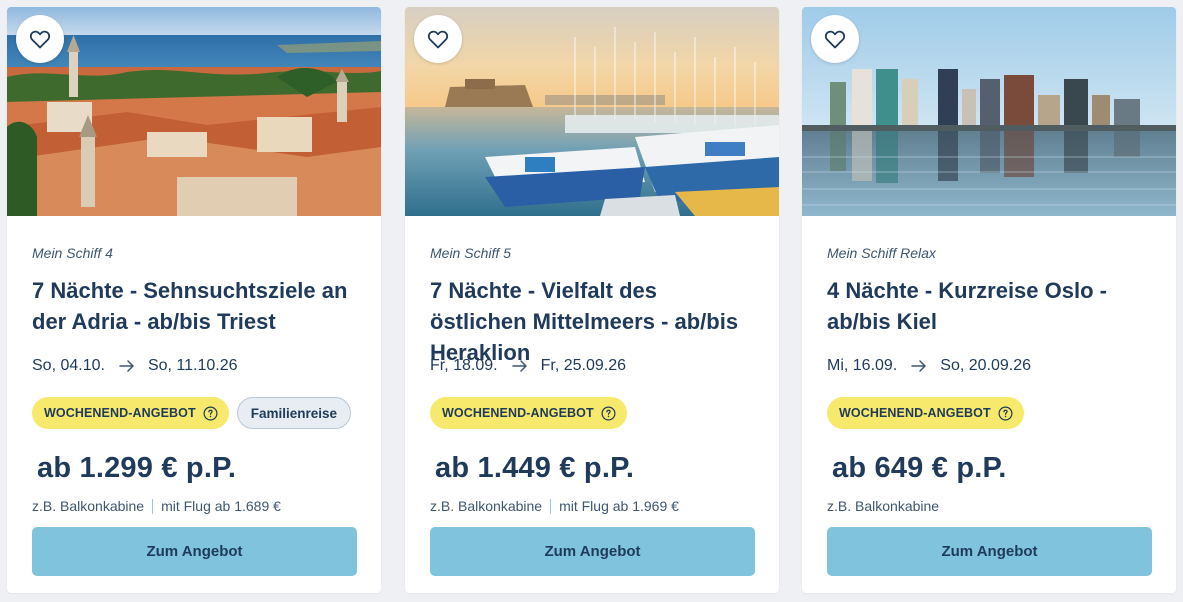 Image resolution: width=1183 pixels, height=602 pixels. Describe the element at coordinates (535, 468) in the screenshot. I see `price: ab 1.449 € p.P.` at that location.